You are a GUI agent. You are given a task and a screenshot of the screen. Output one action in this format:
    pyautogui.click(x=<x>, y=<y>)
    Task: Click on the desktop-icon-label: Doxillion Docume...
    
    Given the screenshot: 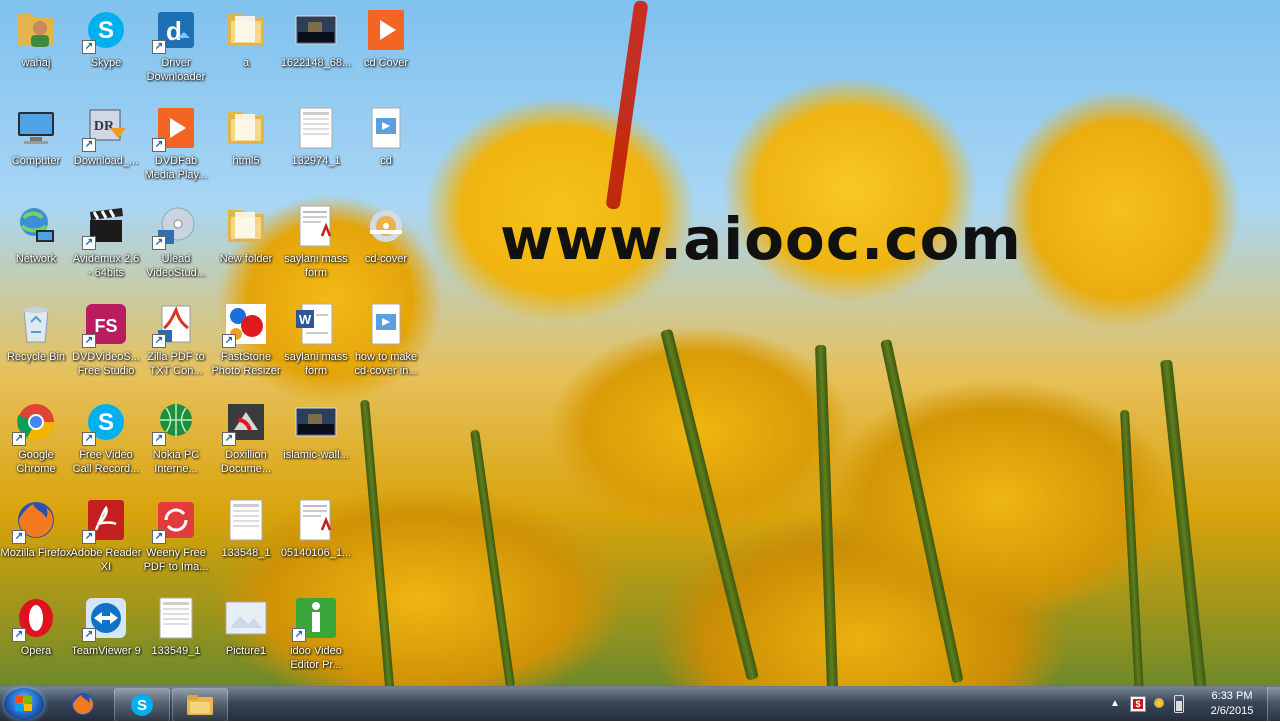 What is the action you would take?
    pyautogui.click(x=246, y=462)
    